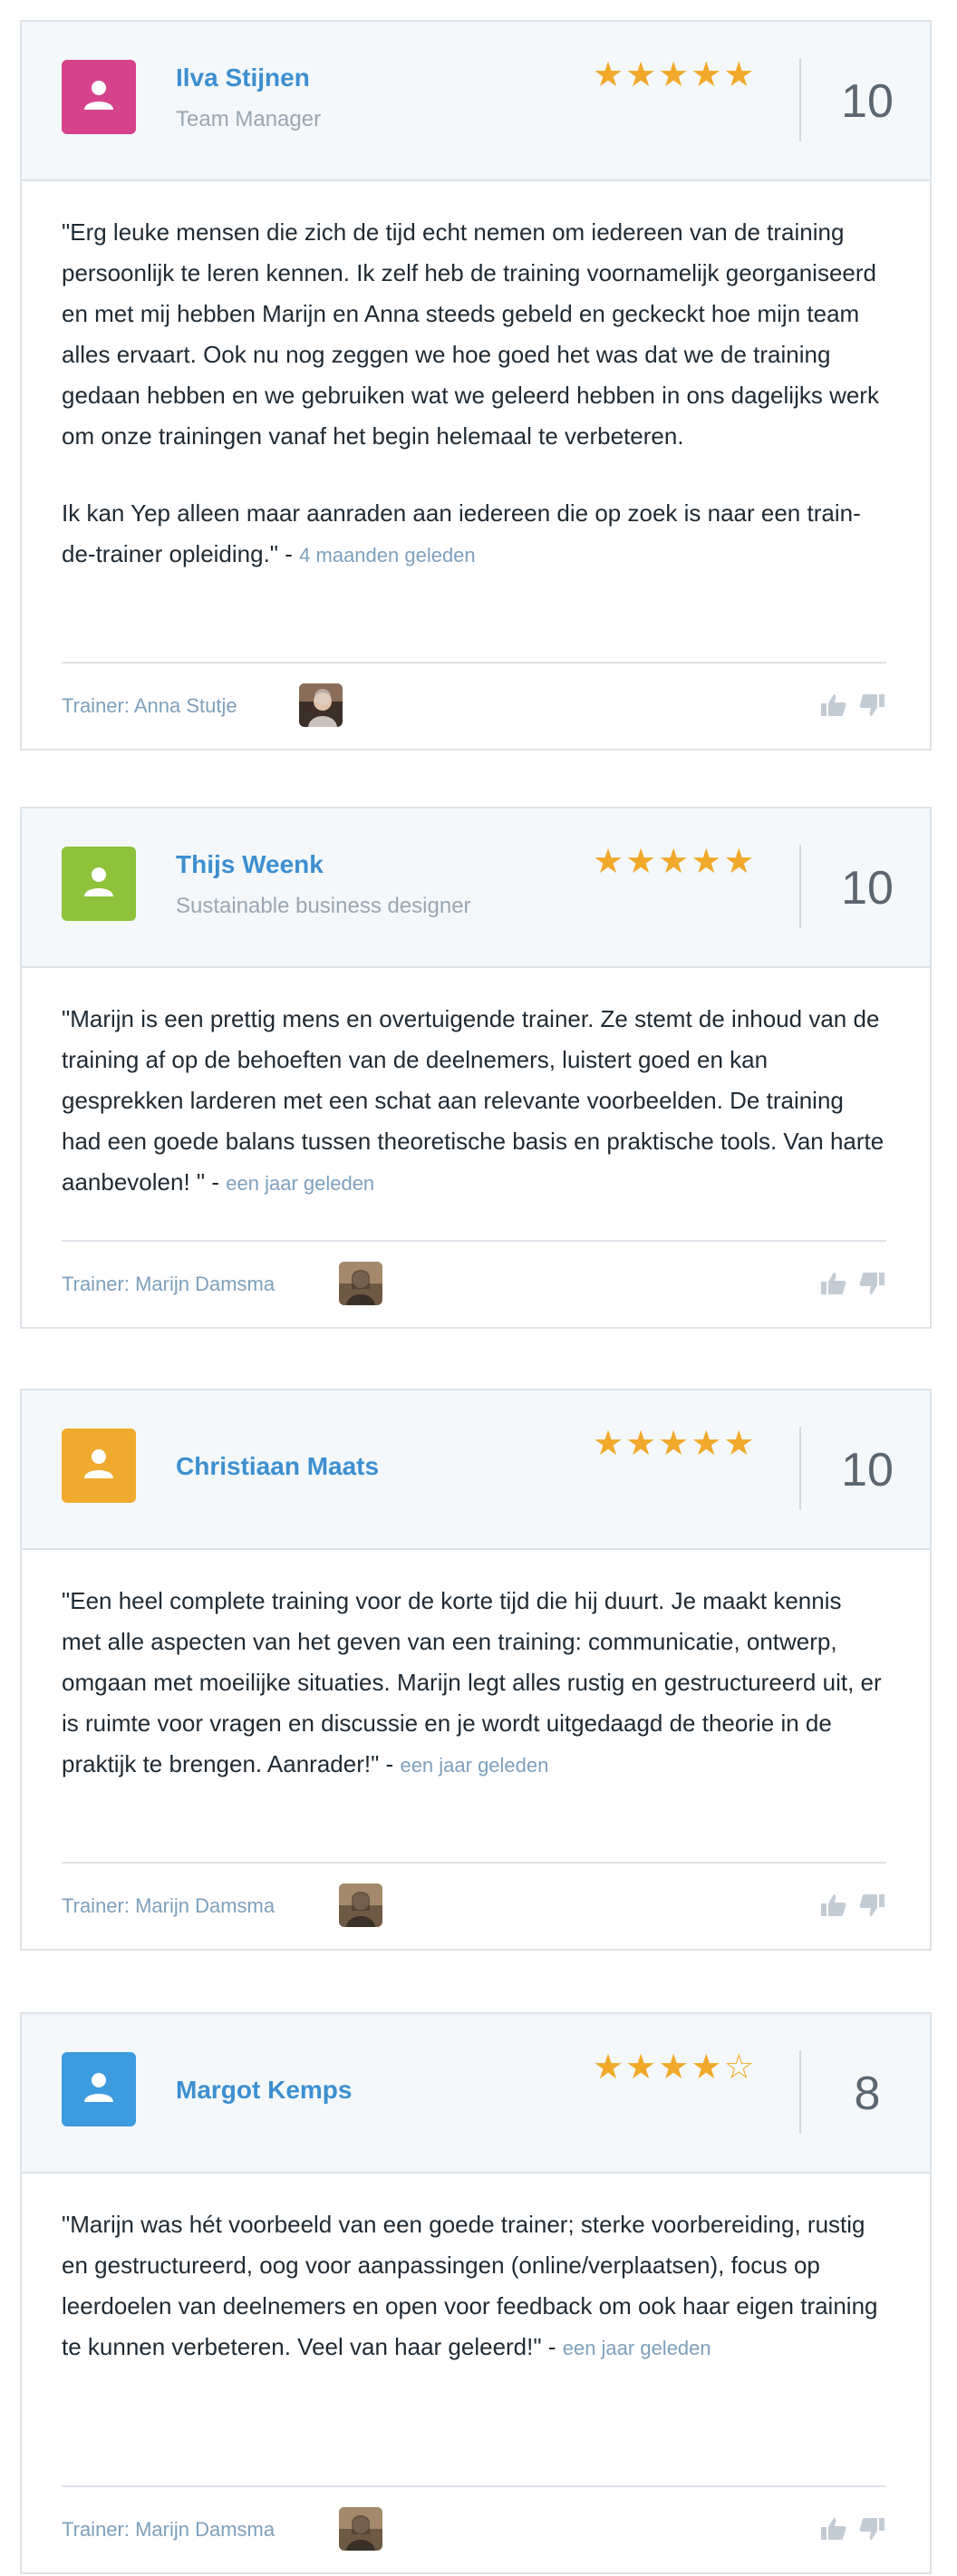 This screenshot has height=2576, width=957. What do you see at coordinates (149, 706) in the screenshot?
I see `trainer-link: Trainer: Anna Stutje` at bounding box center [149, 706].